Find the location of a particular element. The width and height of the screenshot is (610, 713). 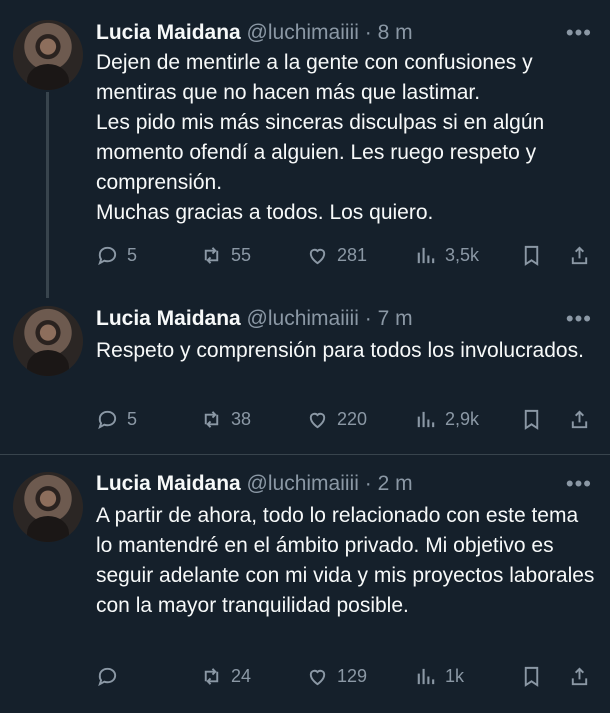

retweet-button: 24 is located at coordinates (225, 676).